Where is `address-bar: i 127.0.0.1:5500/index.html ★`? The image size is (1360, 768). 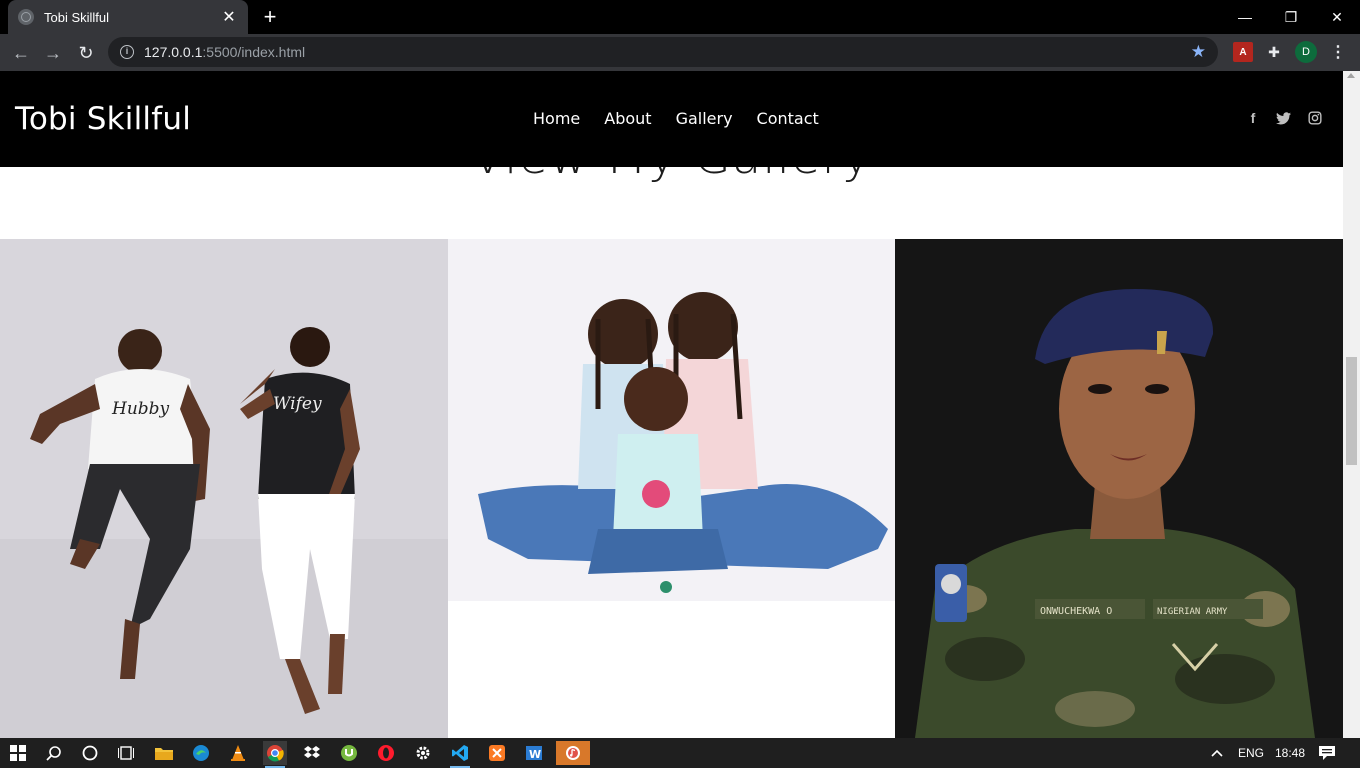 address-bar: i 127.0.0.1:5500/index.html ★ is located at coordinates (663, 52).